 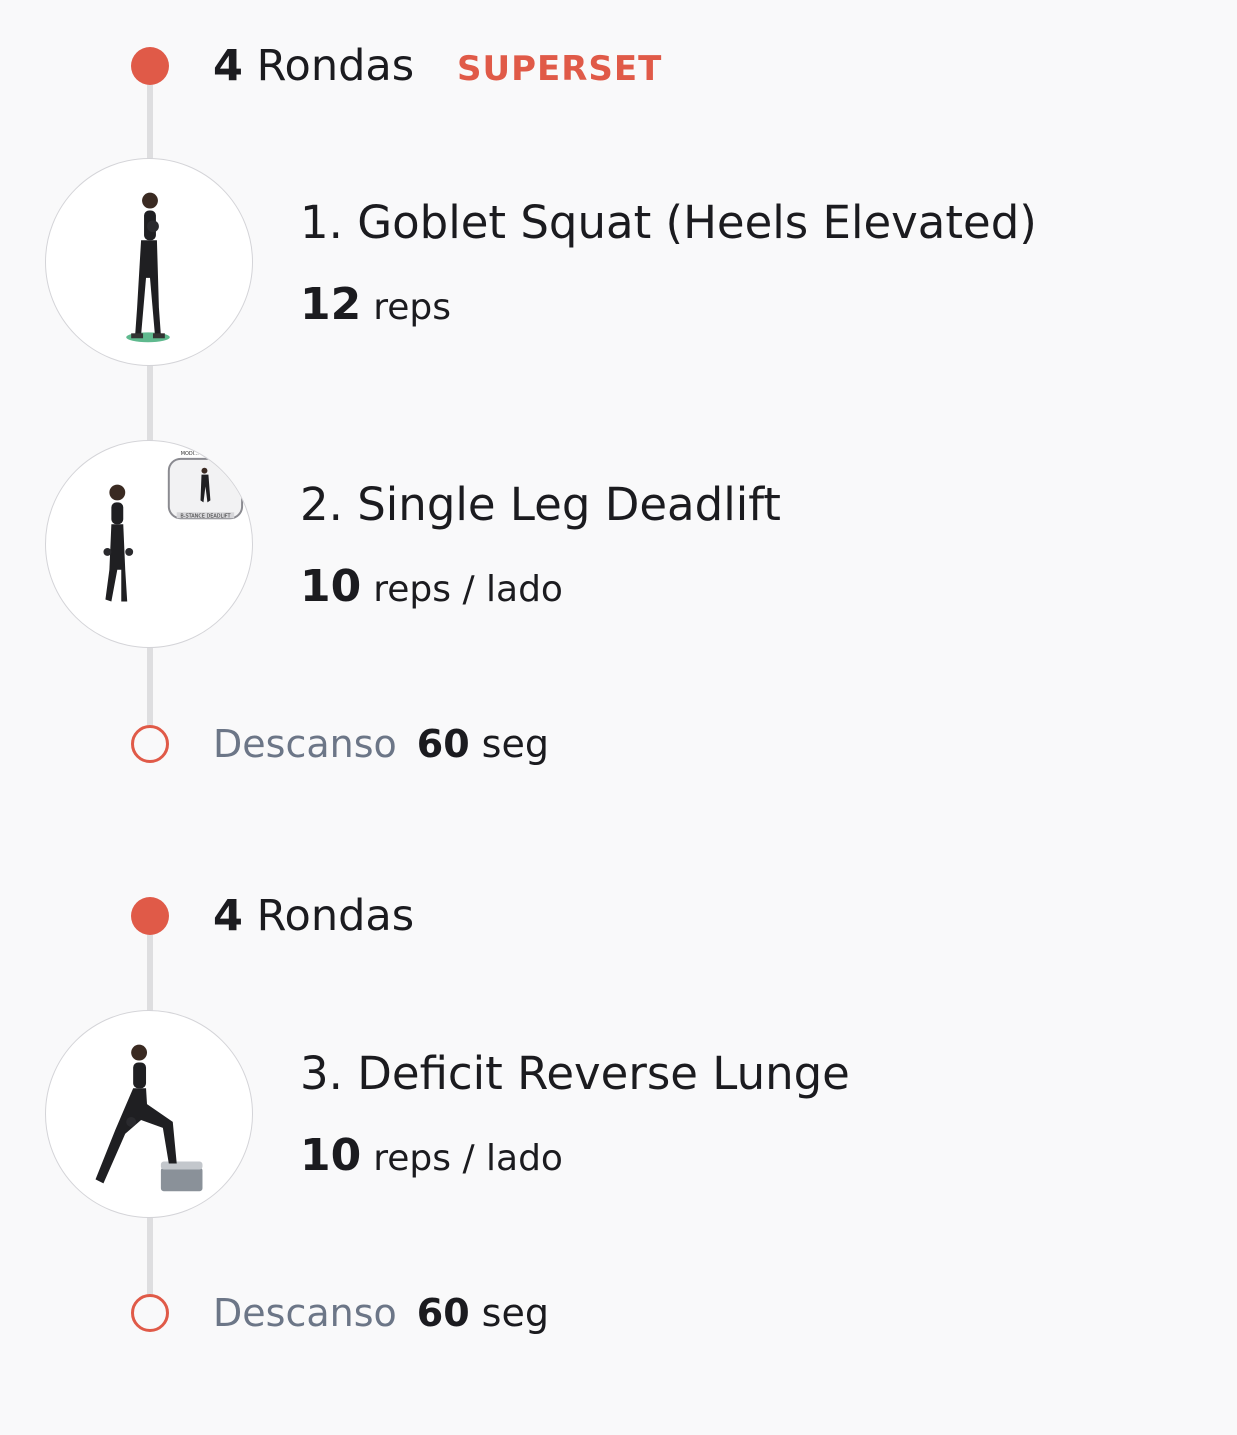 What do you see at coordinates (540, 505) in the screenshot?
I see `exercise-title: 2. Single Leg Deadlift` at bounding box center [540, 505].